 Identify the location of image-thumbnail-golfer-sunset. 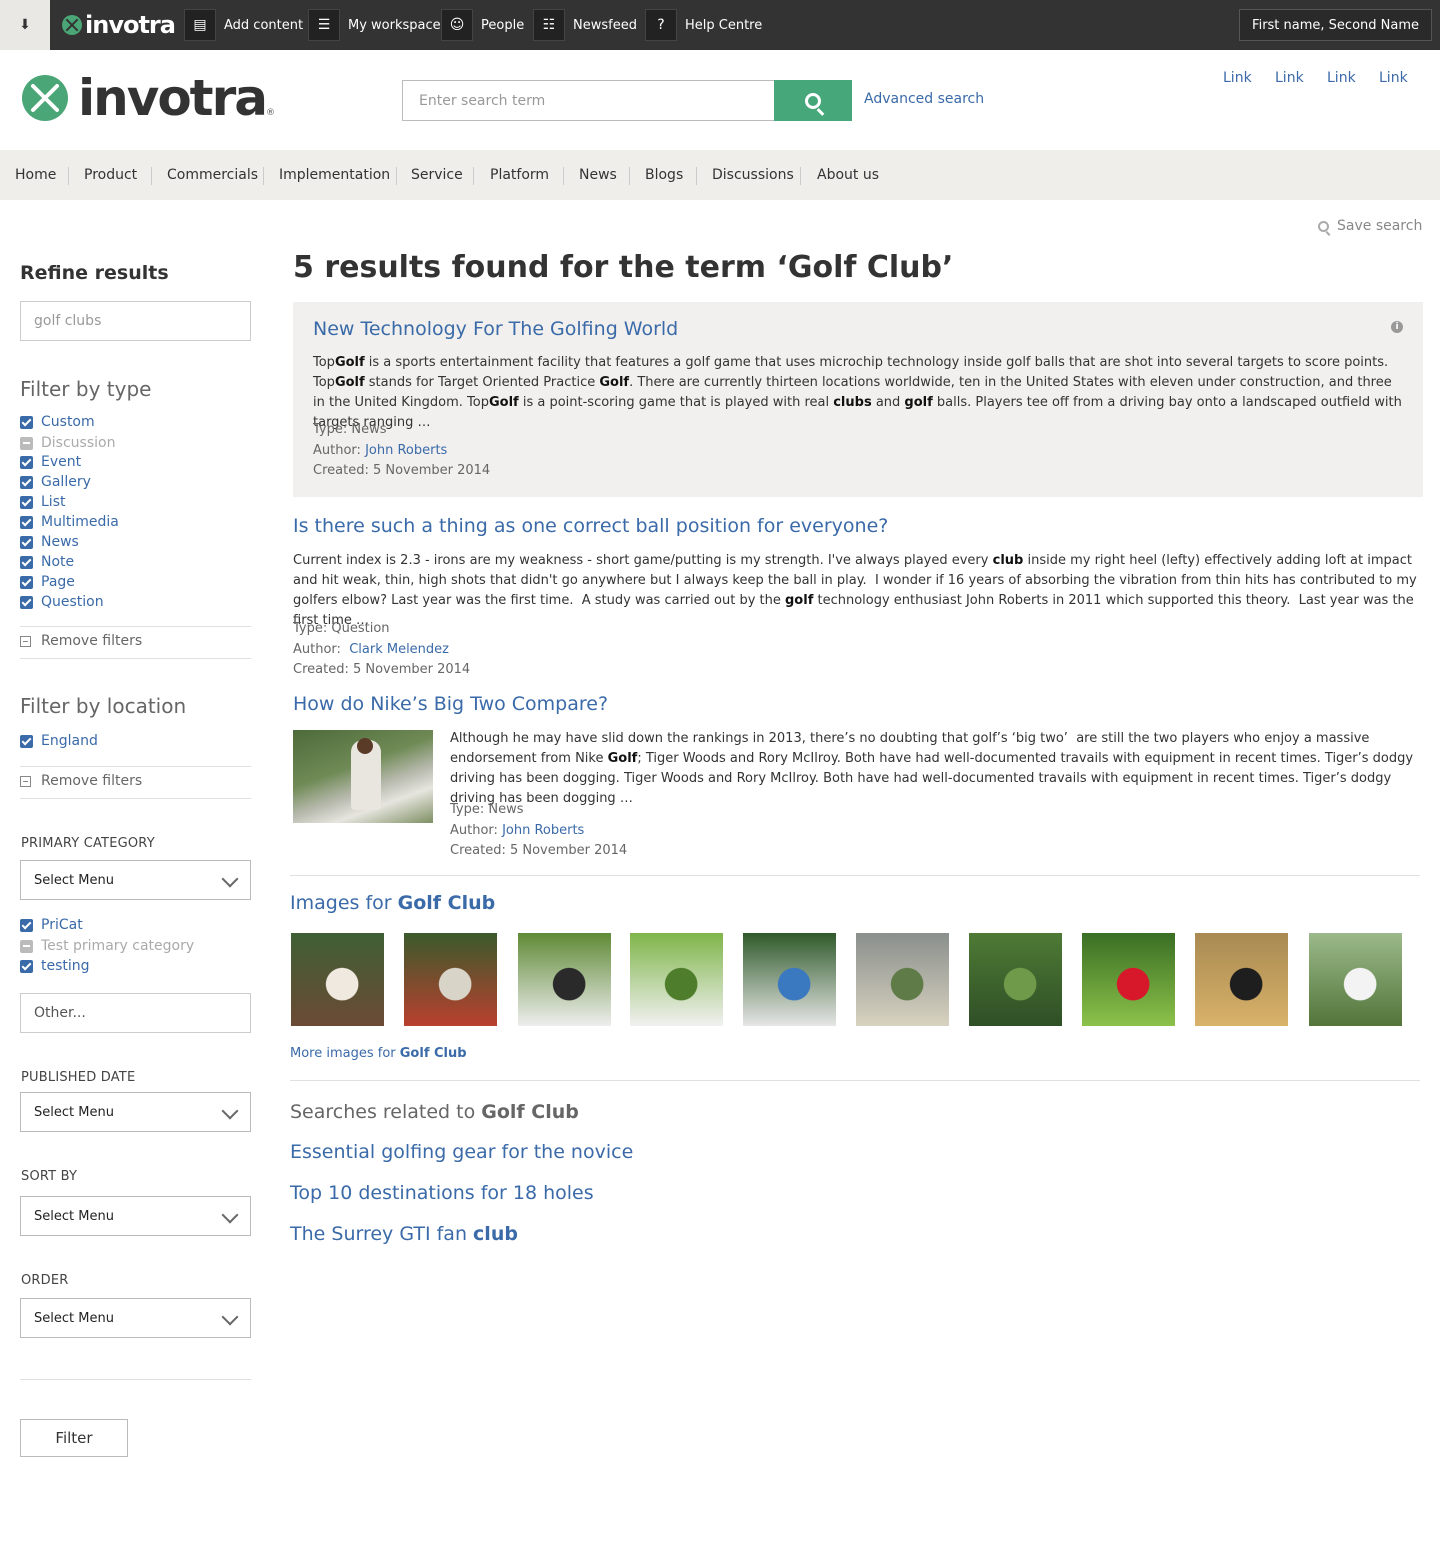
(1241, 979).